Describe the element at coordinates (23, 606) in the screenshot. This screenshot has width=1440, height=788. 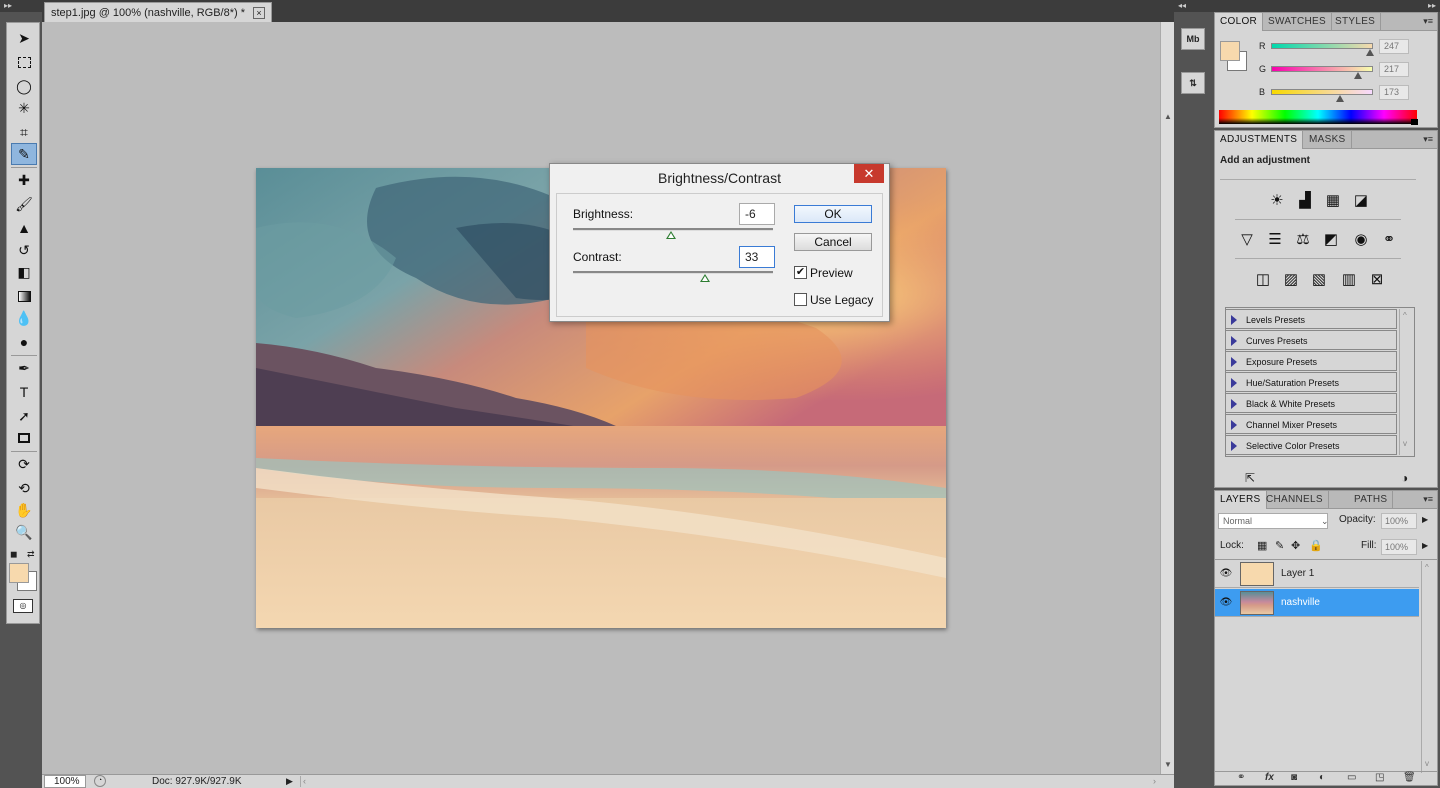
I see `quick-mask-icon: ◎` at that location.